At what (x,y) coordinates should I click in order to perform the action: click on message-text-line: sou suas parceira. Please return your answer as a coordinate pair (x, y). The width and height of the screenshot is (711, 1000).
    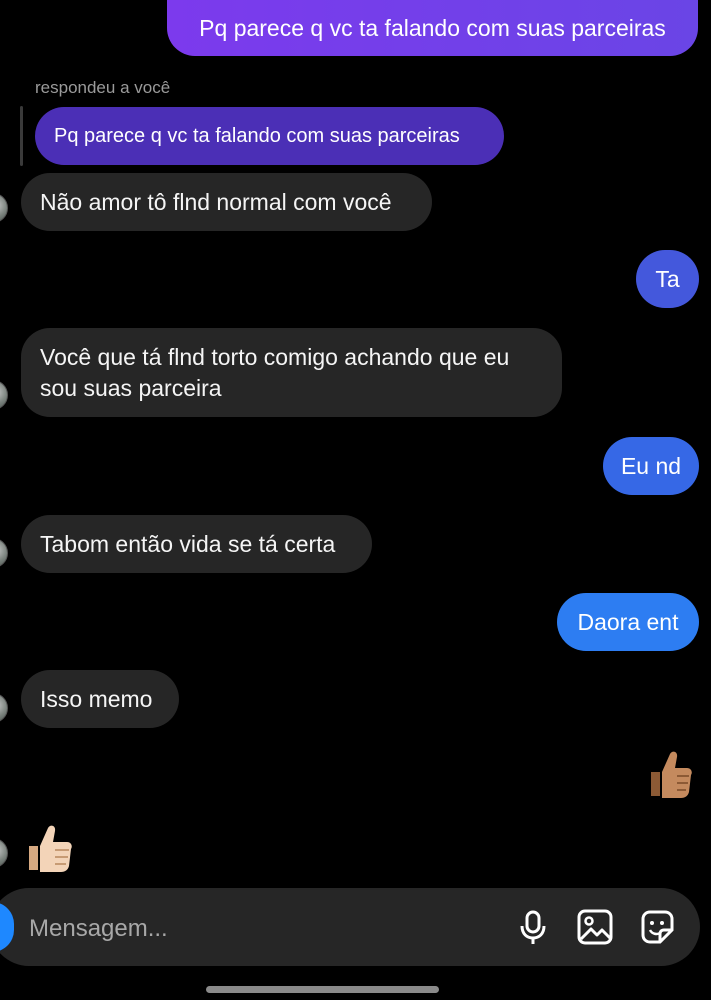
    Looking at the image, I should click on (131, 387).